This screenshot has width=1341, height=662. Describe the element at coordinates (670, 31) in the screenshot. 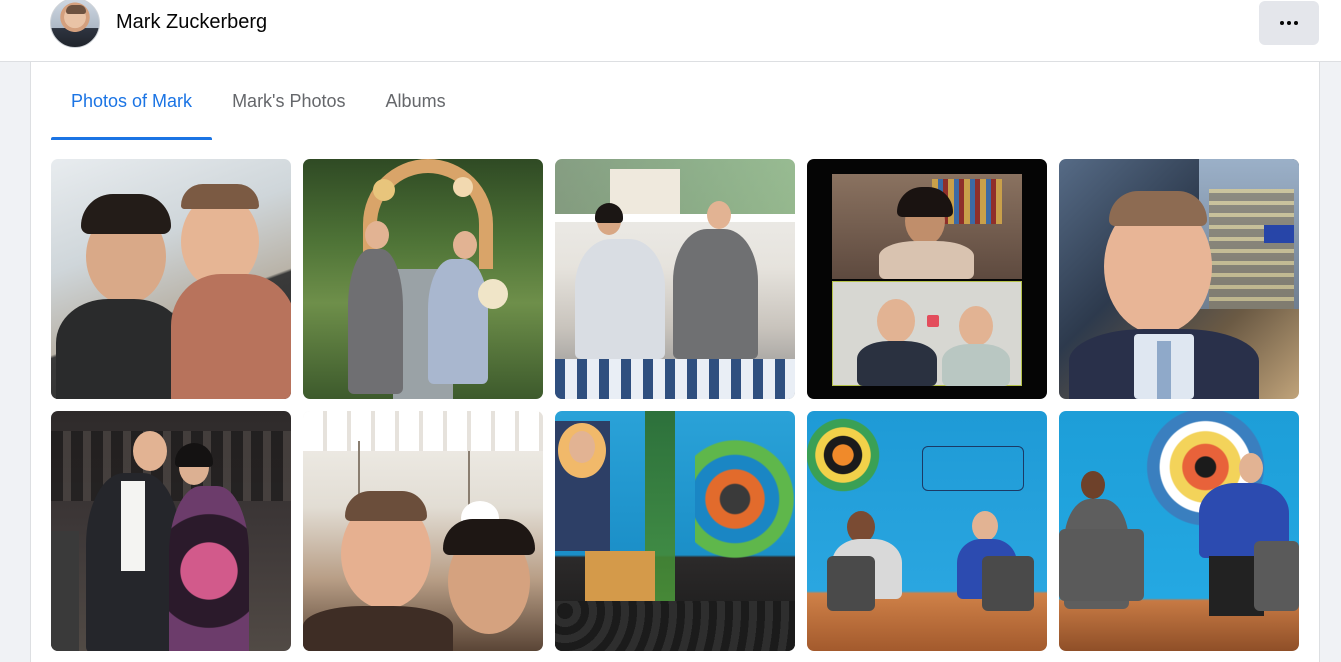

I see `profile-header: Mark Zuckerberg` at that location.